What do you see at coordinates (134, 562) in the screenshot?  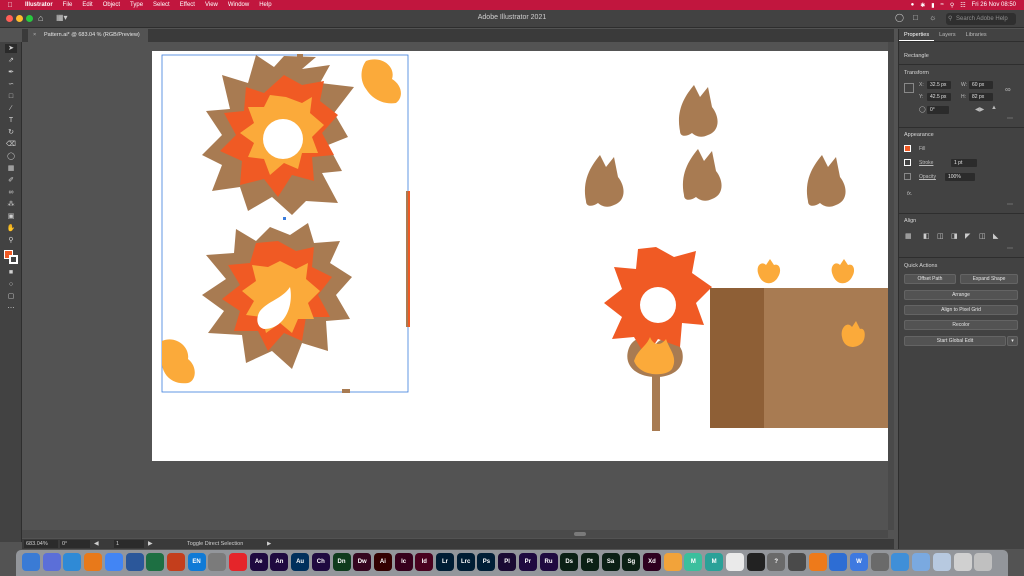 I see `outlook-icon` at bounding box center [134, 562].